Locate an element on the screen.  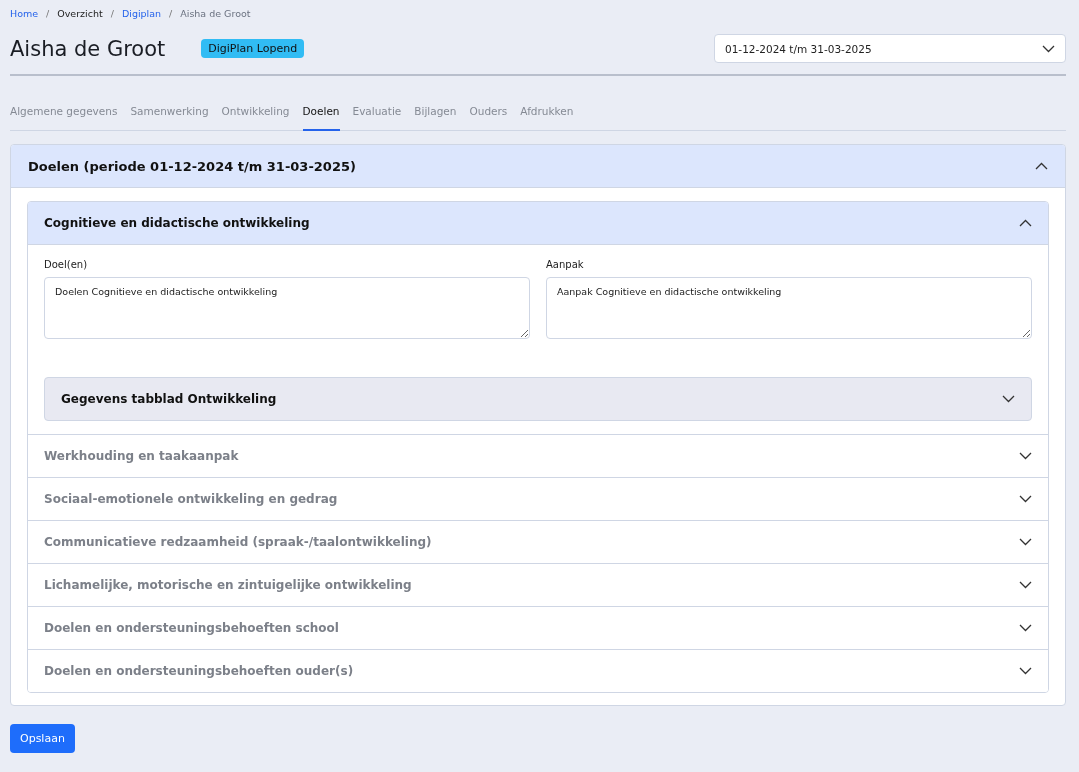
breadcrumb-text: Overzicht is located at coordinates (80, 13).